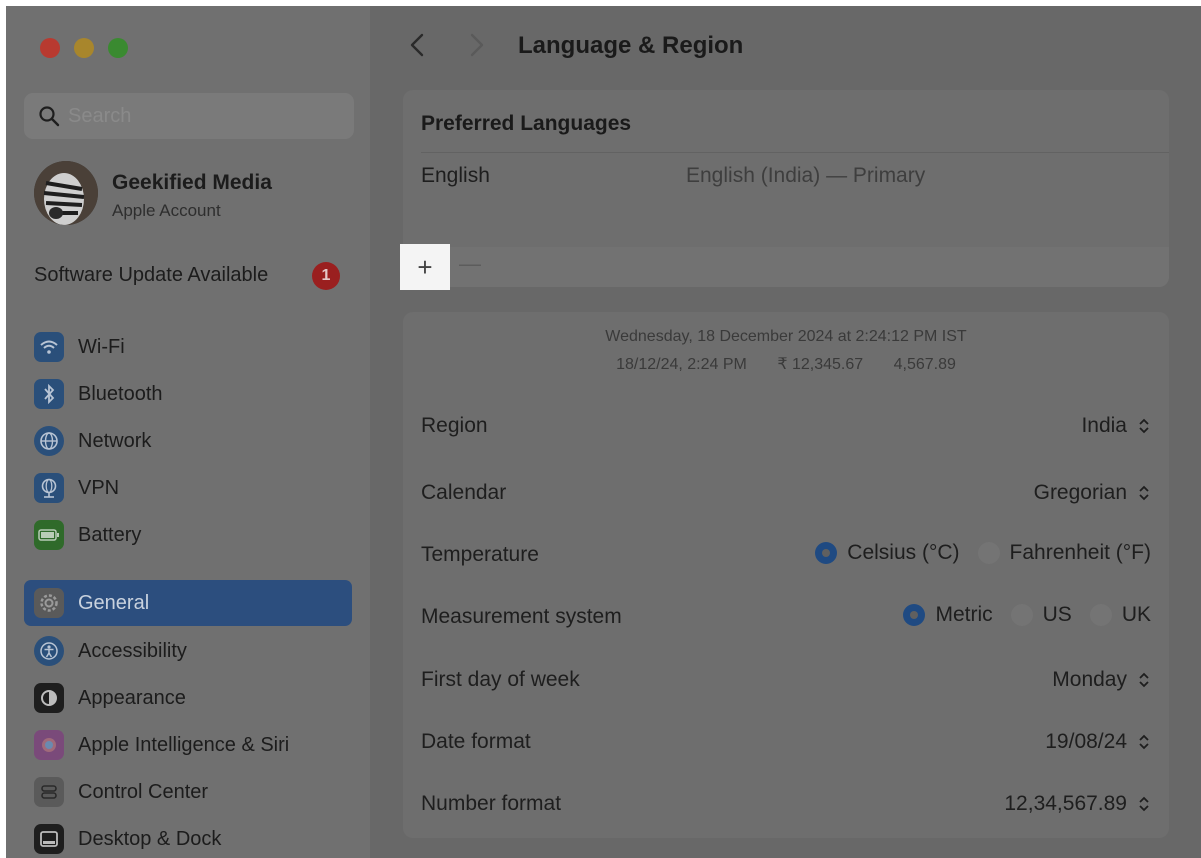  I want to click on sidebar-item-general: General, so click(188, 603).